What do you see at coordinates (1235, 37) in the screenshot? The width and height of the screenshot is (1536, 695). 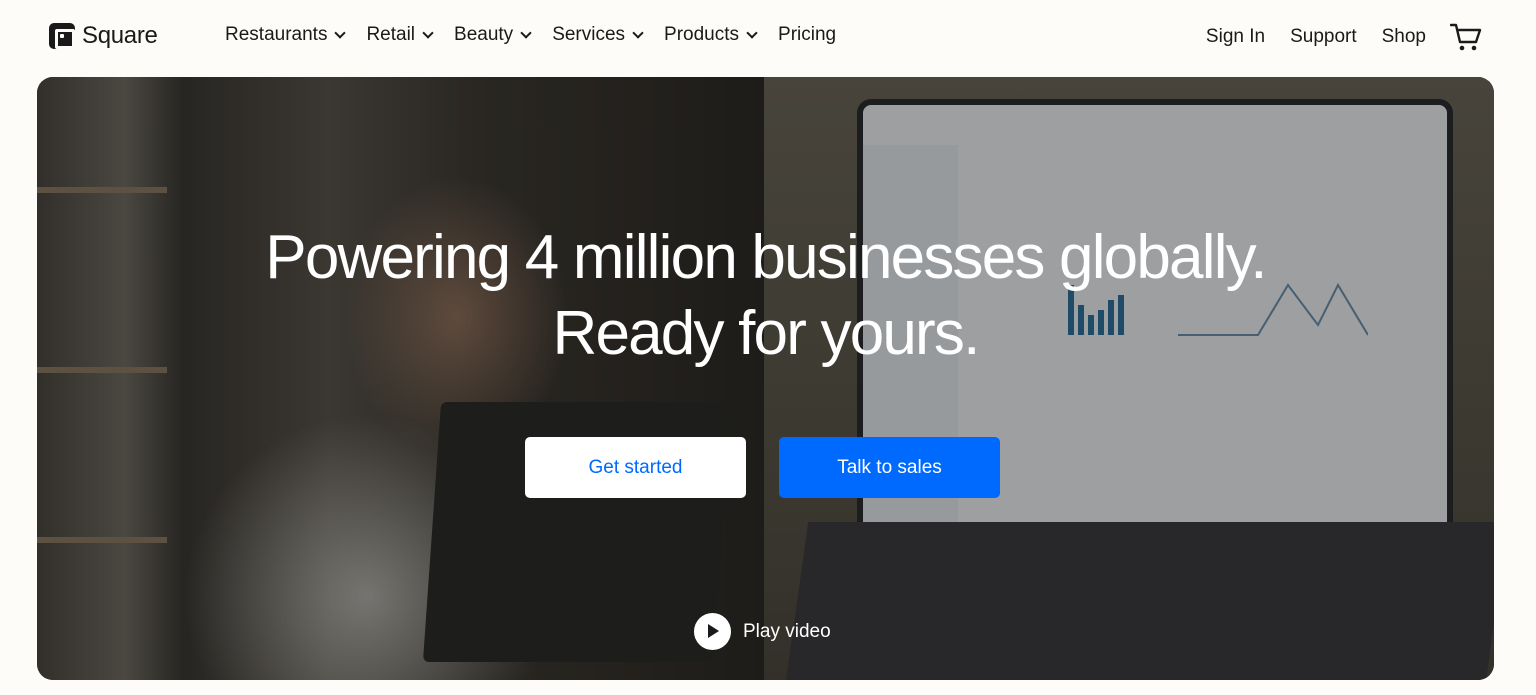 I see `sign-in-link: Sign In` at bounding box center [1235, 37].